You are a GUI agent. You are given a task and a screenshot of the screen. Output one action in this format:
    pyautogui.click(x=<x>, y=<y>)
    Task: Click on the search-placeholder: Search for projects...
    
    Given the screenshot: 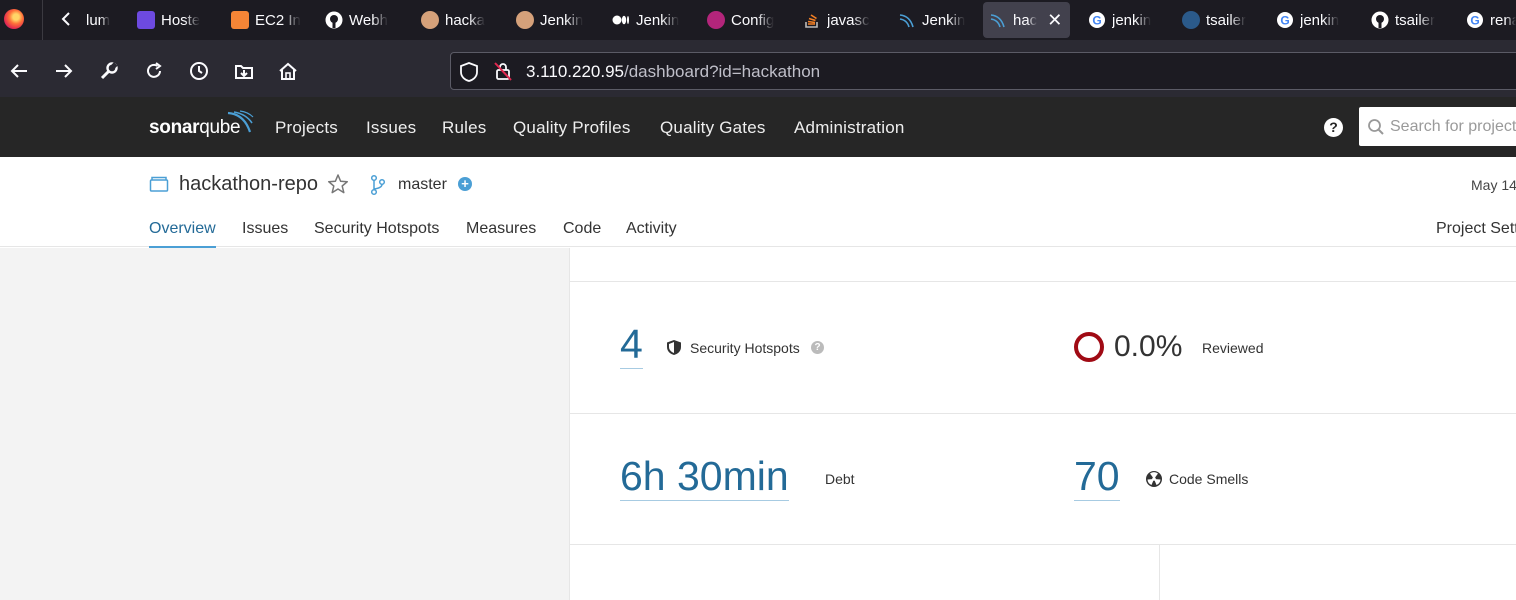 What is the action you would take?
    pyautogui.click(x=1453, y=126)
    